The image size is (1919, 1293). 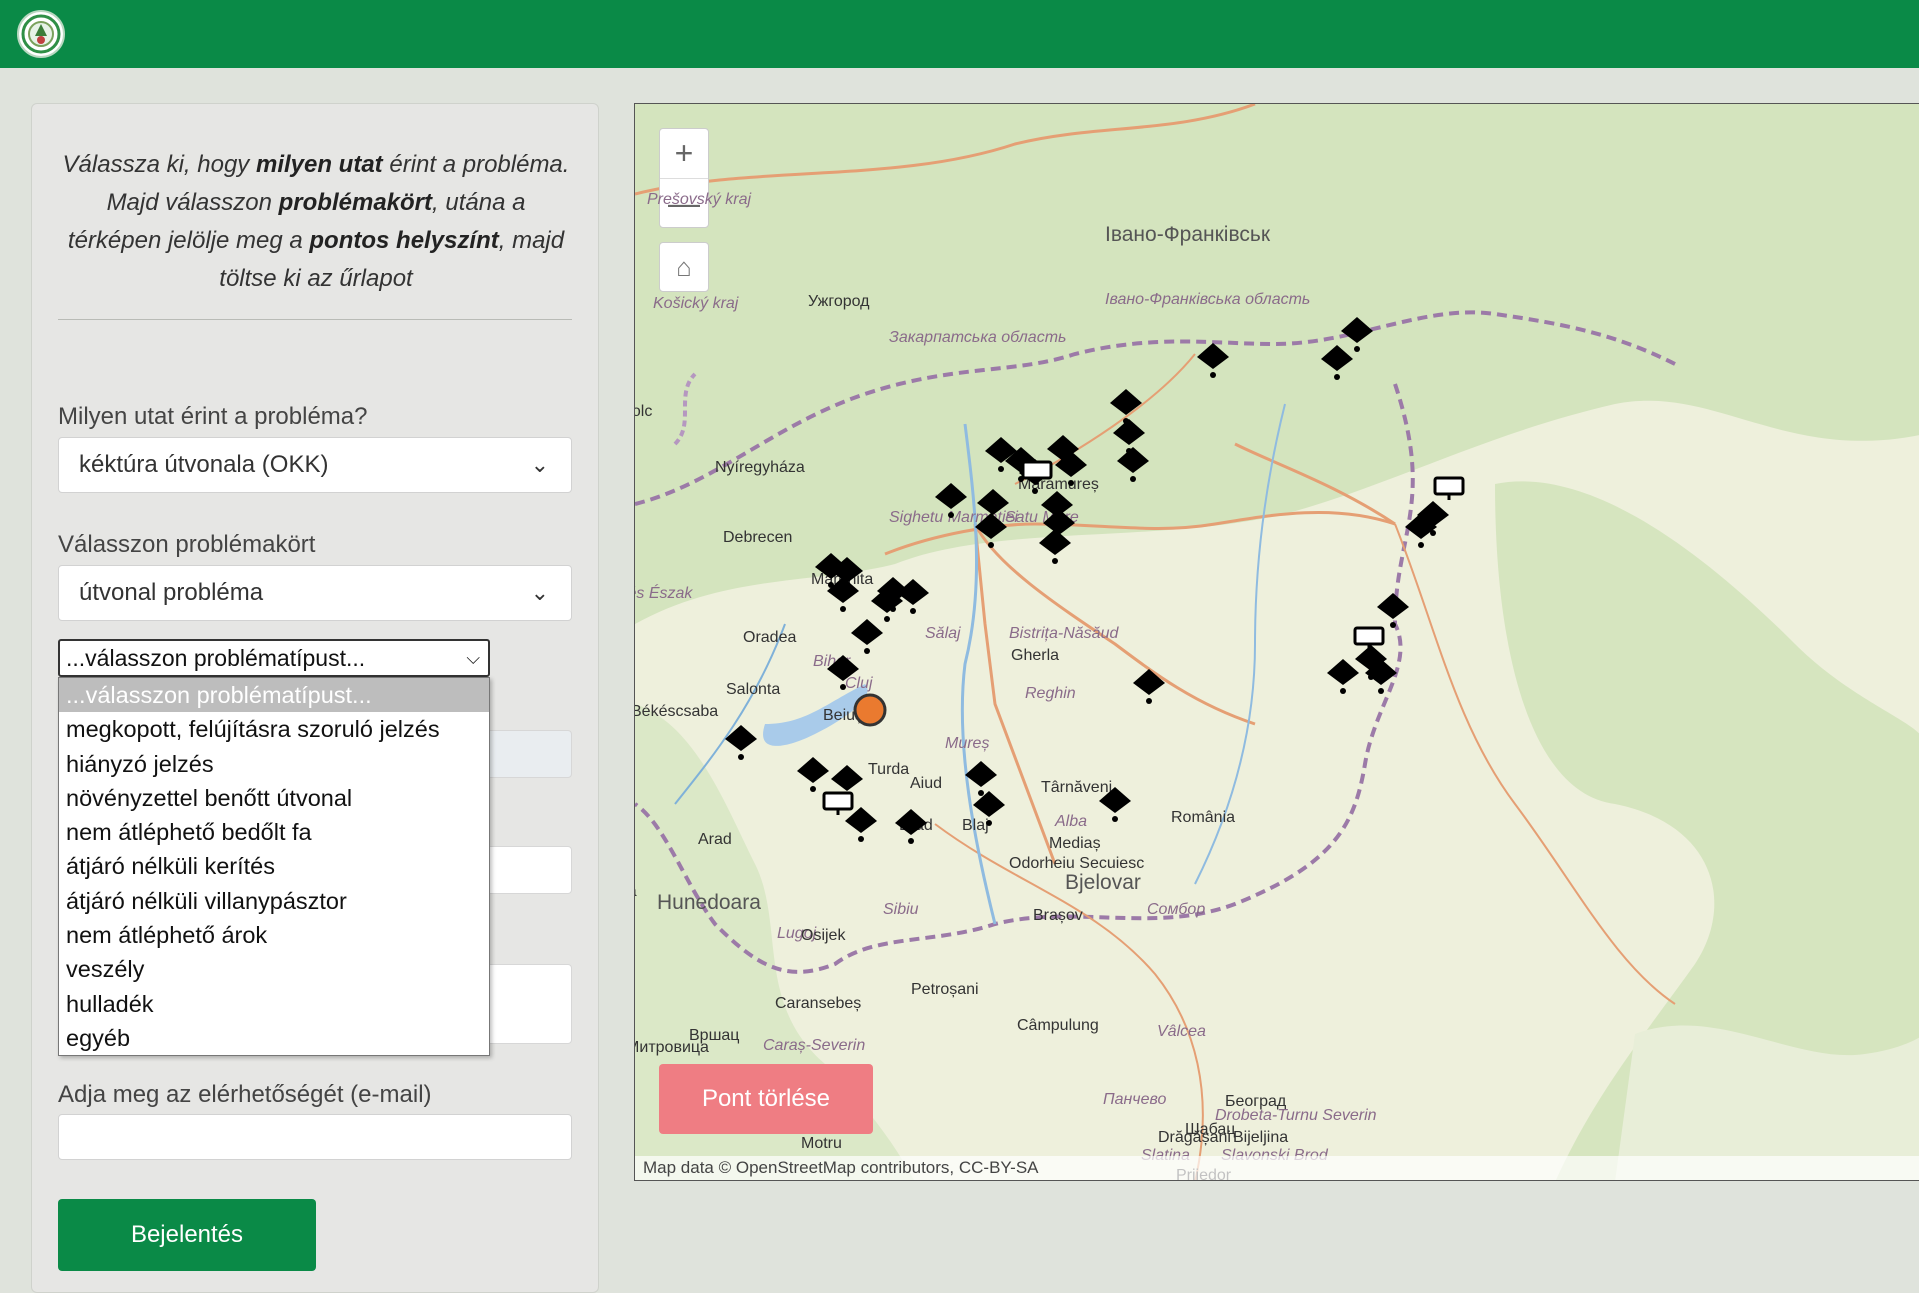 I want to click on map-label: Debrecen, so click(x=758, y=537).